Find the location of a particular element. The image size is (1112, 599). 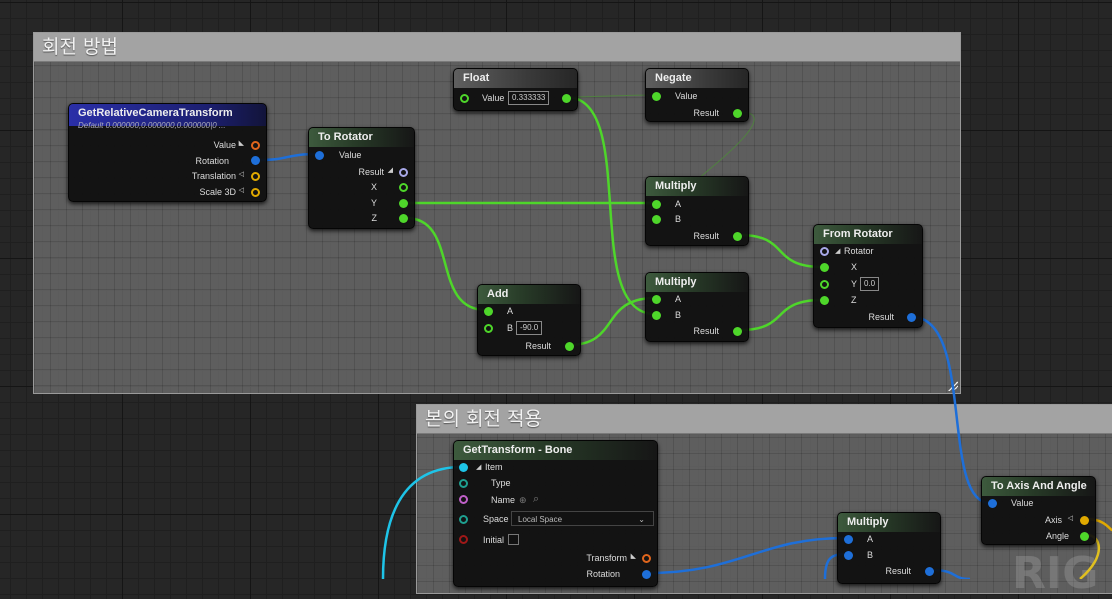

space-dropdown-value: Local Space is located at coordinates (540, 519).